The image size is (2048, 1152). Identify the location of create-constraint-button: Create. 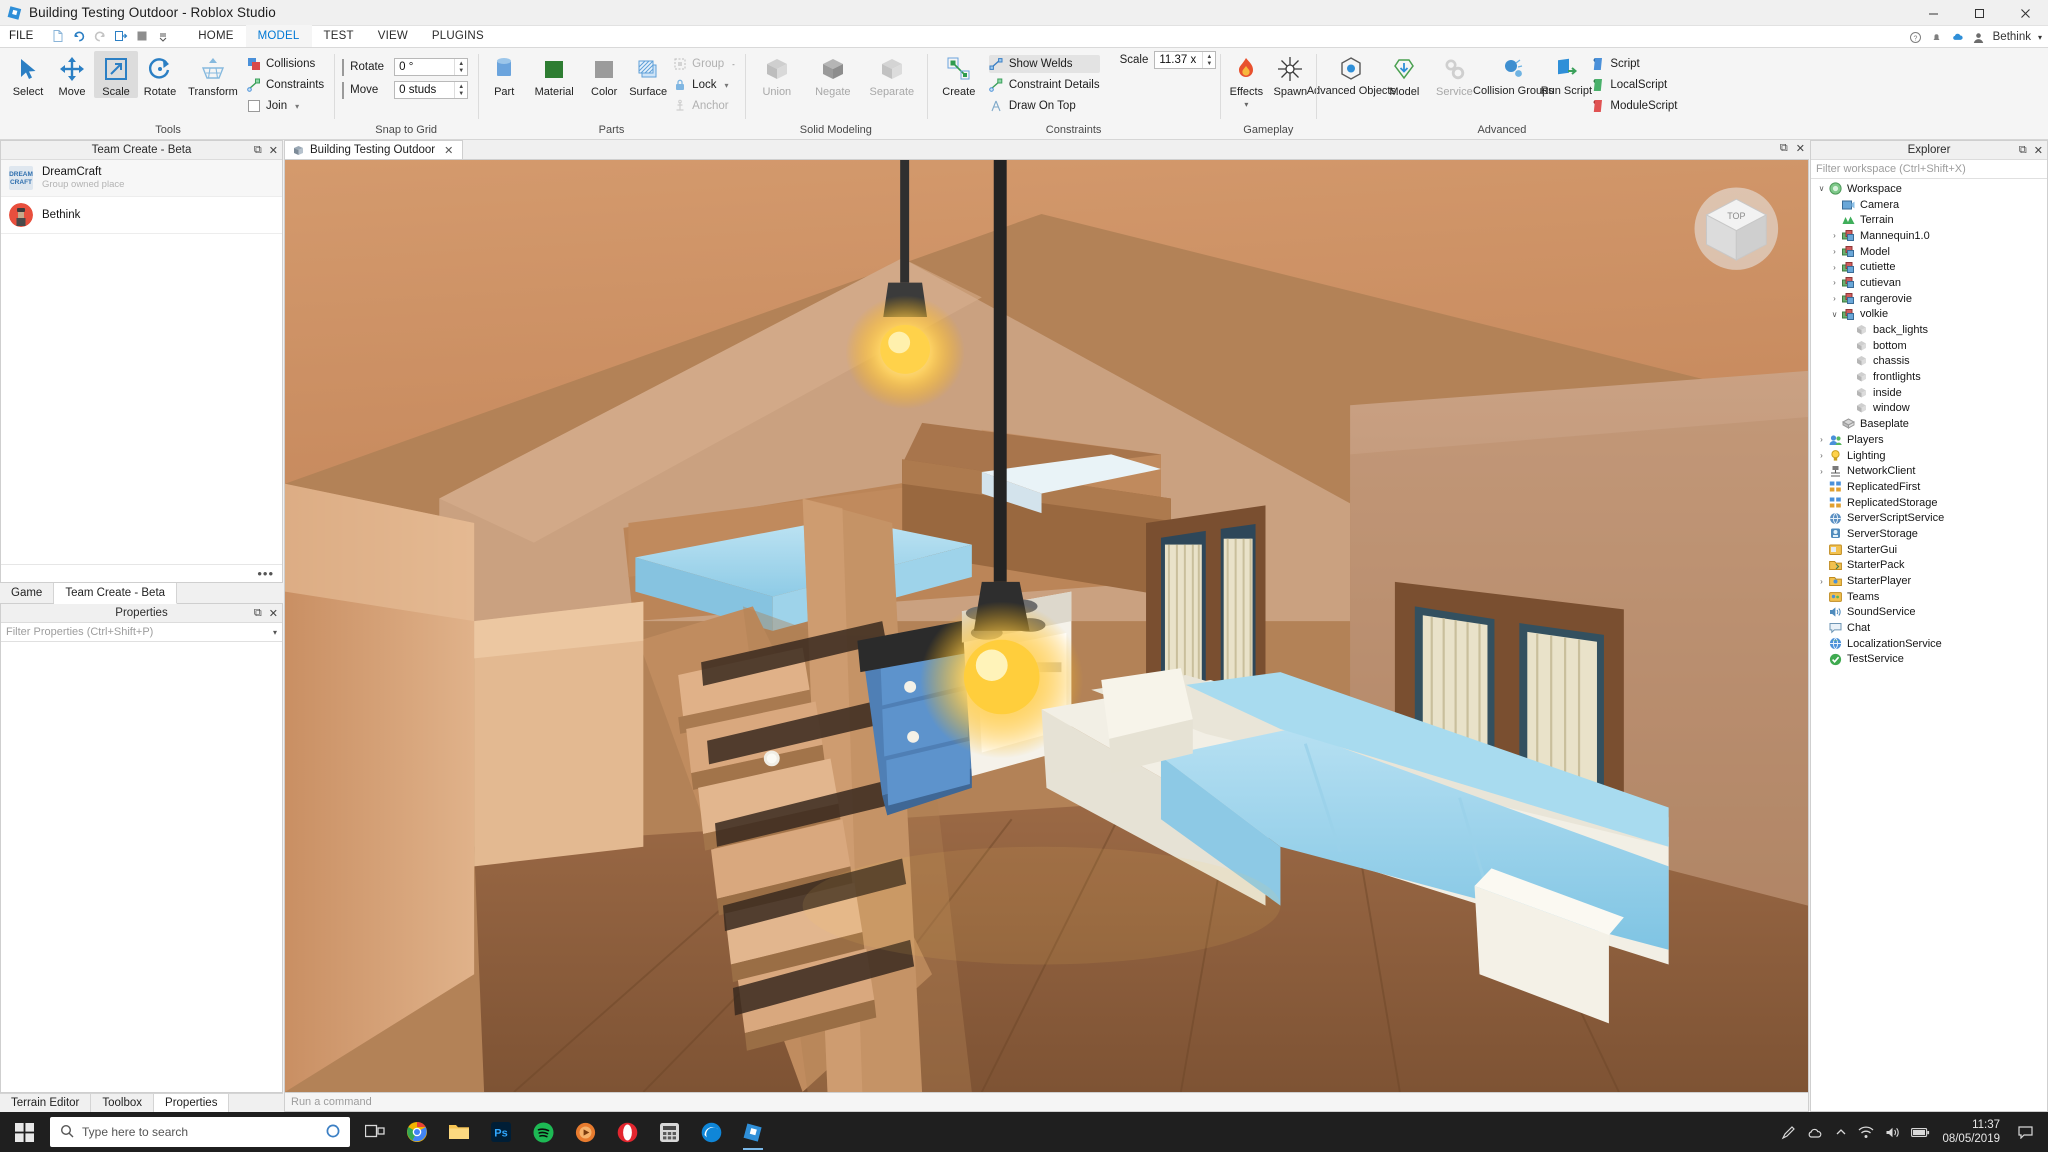
(959, 74).